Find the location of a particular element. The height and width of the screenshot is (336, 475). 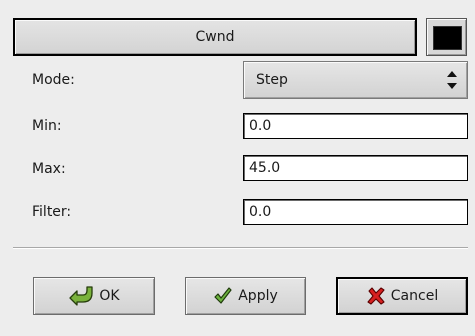

ok-label: OK is located at coordinates (109, 296).